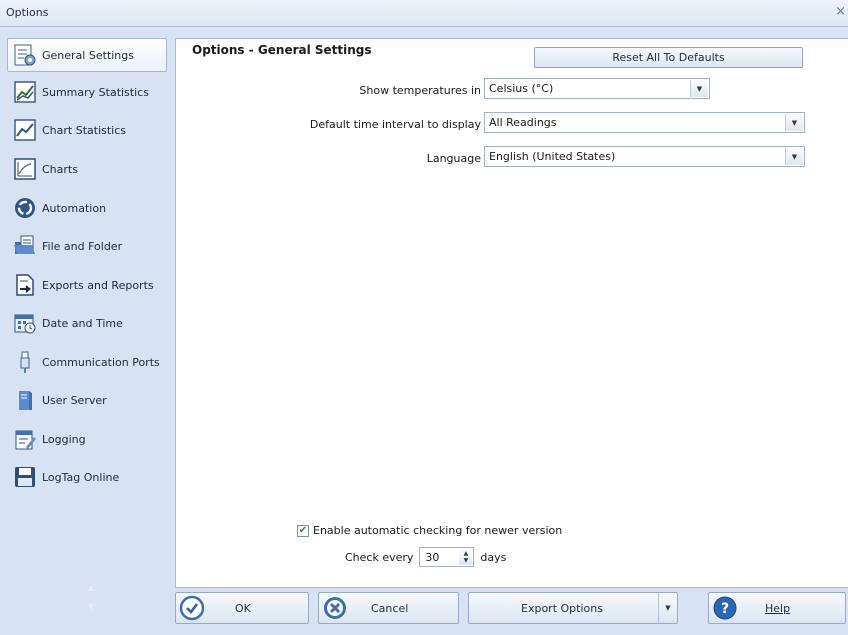 Image resolution: width=848 pixels, height=635 pixels. I want to click on sidebar-item-communication-ports: Communication Ports, so click(88, 362).